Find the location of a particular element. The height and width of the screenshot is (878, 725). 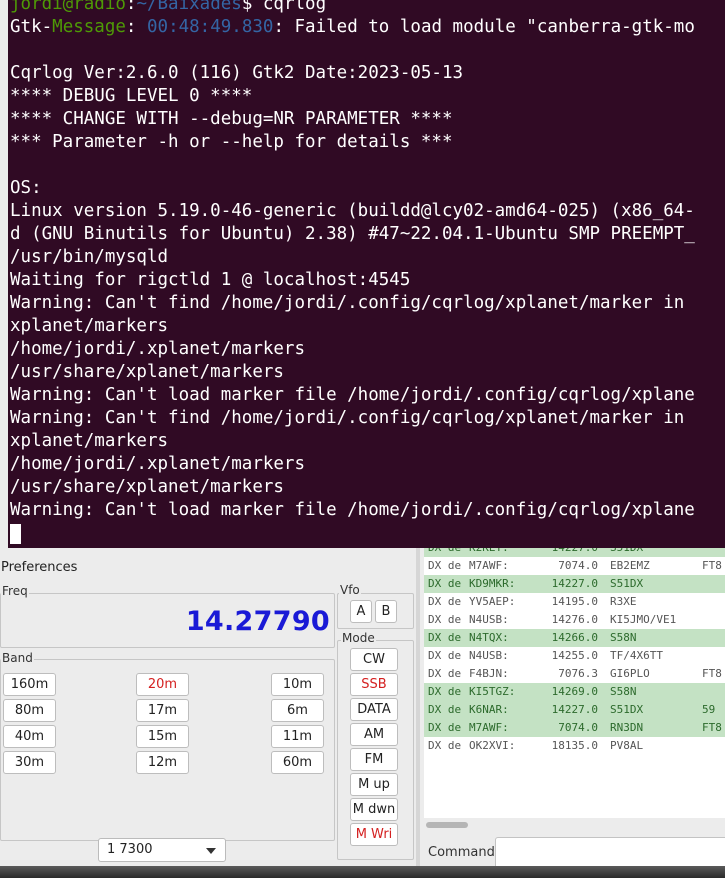

dx-spot-freq: 14266.0 is located at coordinates (574, 637).